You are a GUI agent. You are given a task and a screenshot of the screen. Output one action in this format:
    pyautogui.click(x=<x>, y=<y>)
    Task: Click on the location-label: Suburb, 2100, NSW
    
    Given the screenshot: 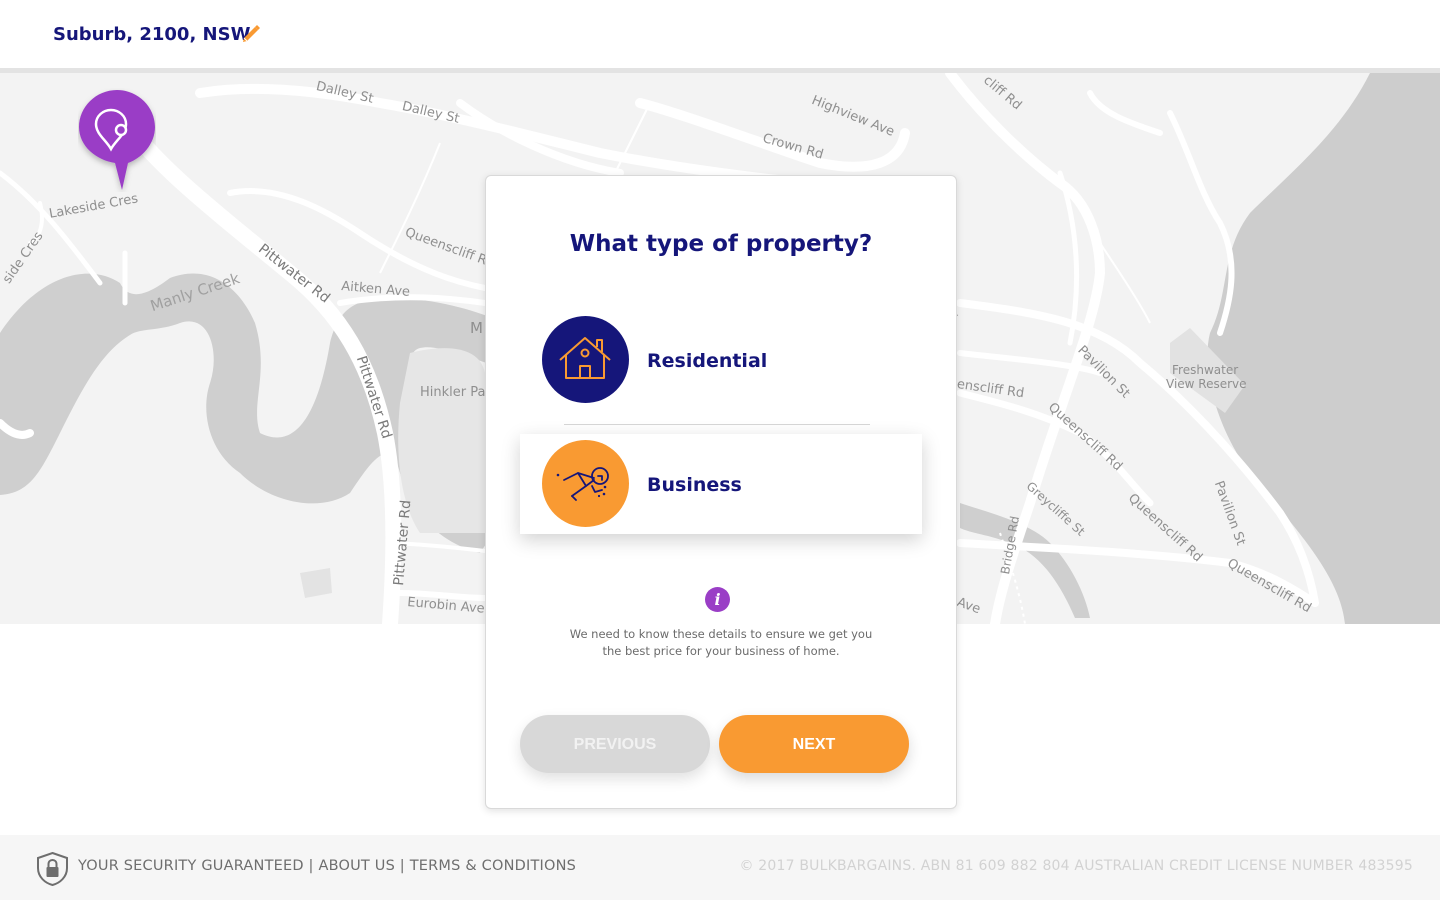 What is the action you would take?
    pyautogui.click(x=152, y=34)
    